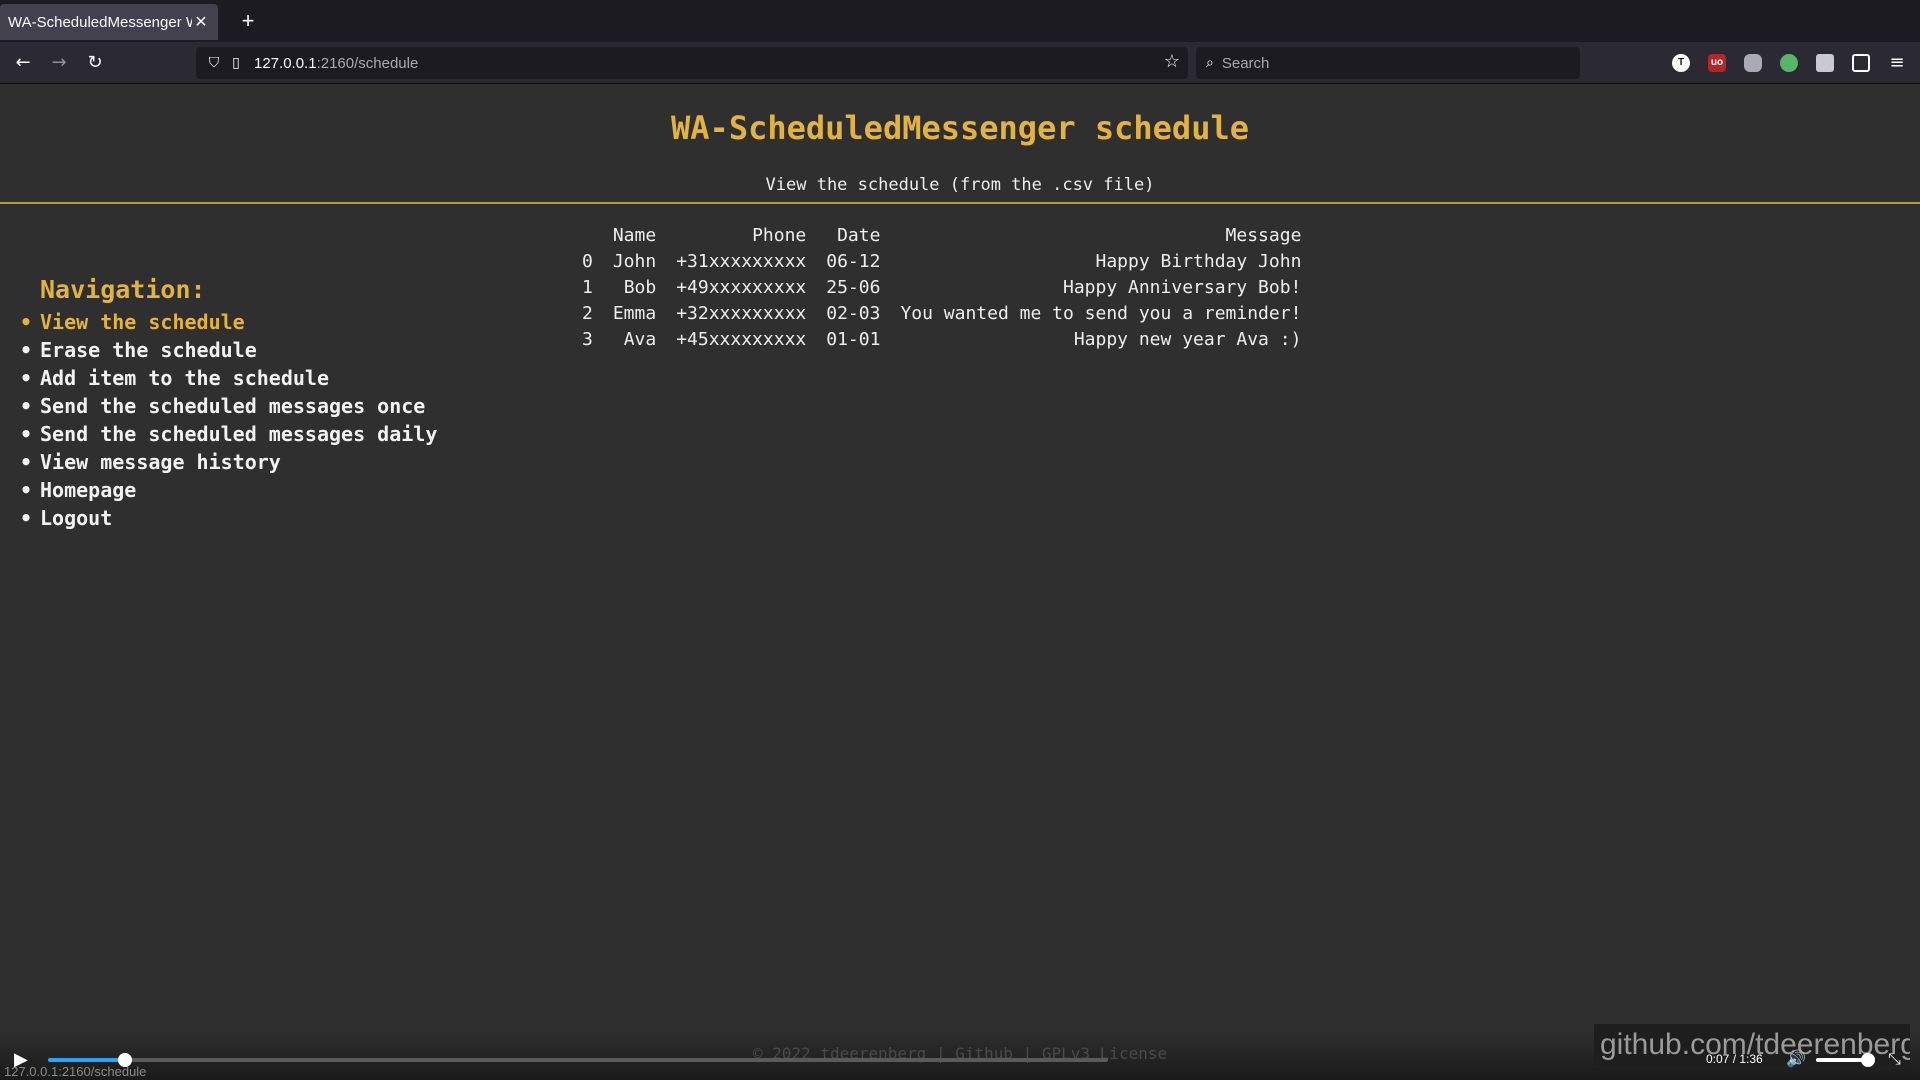 The height and width of the screenshot is (1080, 1920). What do you see at coordinates (23, 63) in the screenshot?
I see `back-arrow-icon: ←` at bounding box center [23, 63].